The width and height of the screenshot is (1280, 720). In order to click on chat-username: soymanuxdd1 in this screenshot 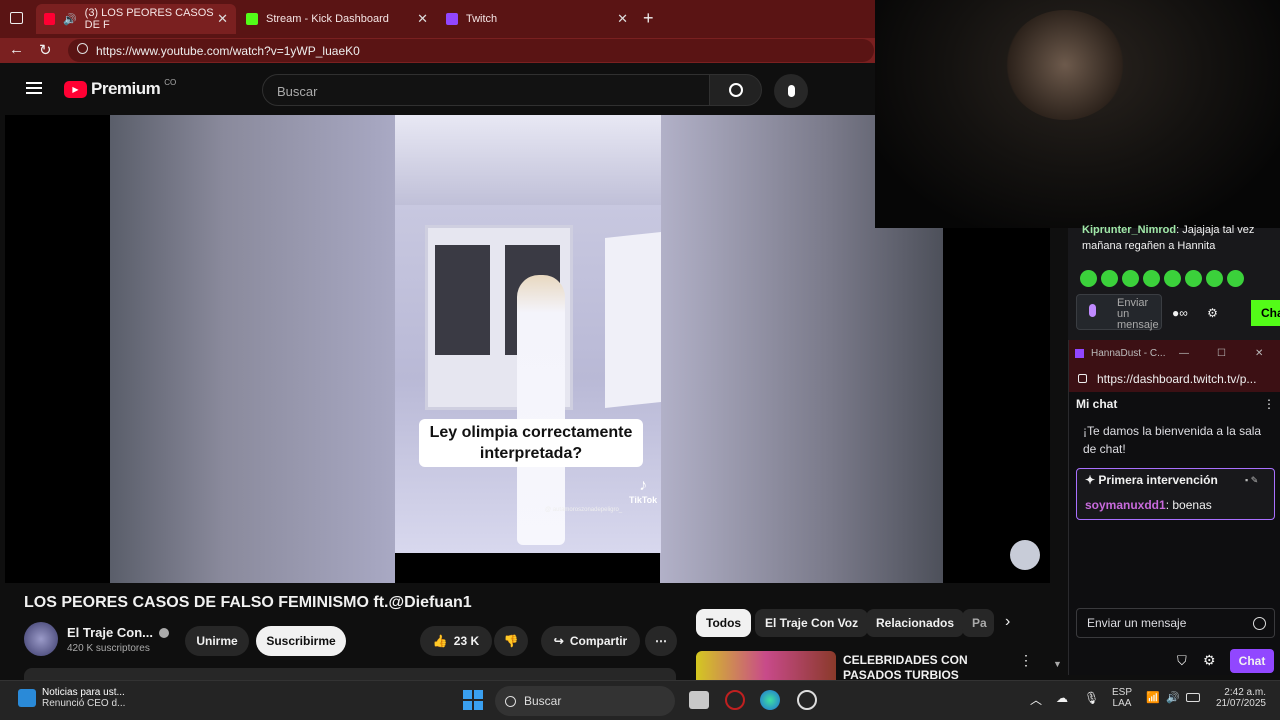, I will do `click(1125, 505)`.